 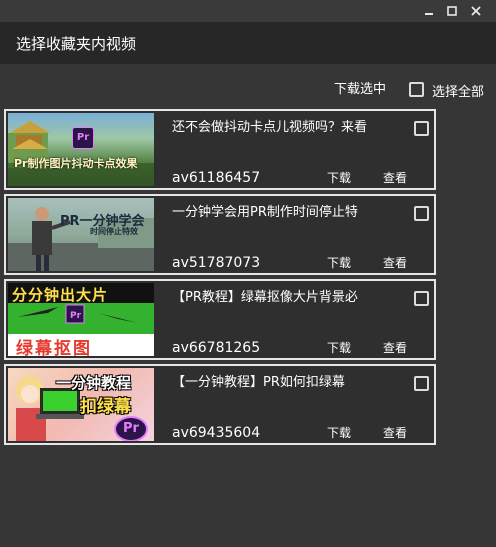 I want to click on select-all-checkbox, so click(x=416, y=89).